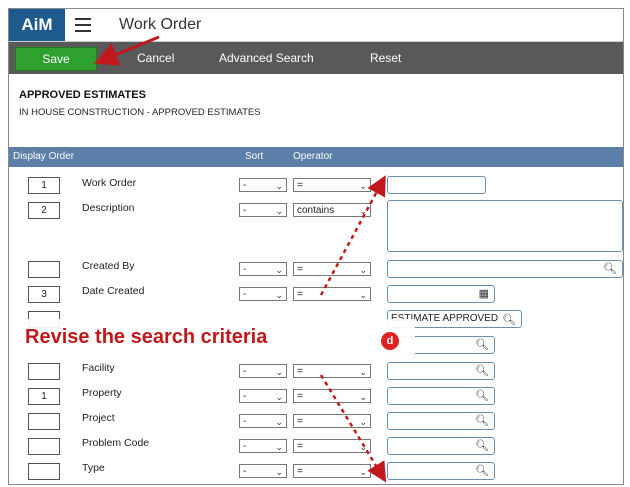 The width and height of the screenshot is (630, 487). What do you see at coordinates (126, 50) in the screenshot?
I see `arrow-to-save` at bounding box center [126, 50].